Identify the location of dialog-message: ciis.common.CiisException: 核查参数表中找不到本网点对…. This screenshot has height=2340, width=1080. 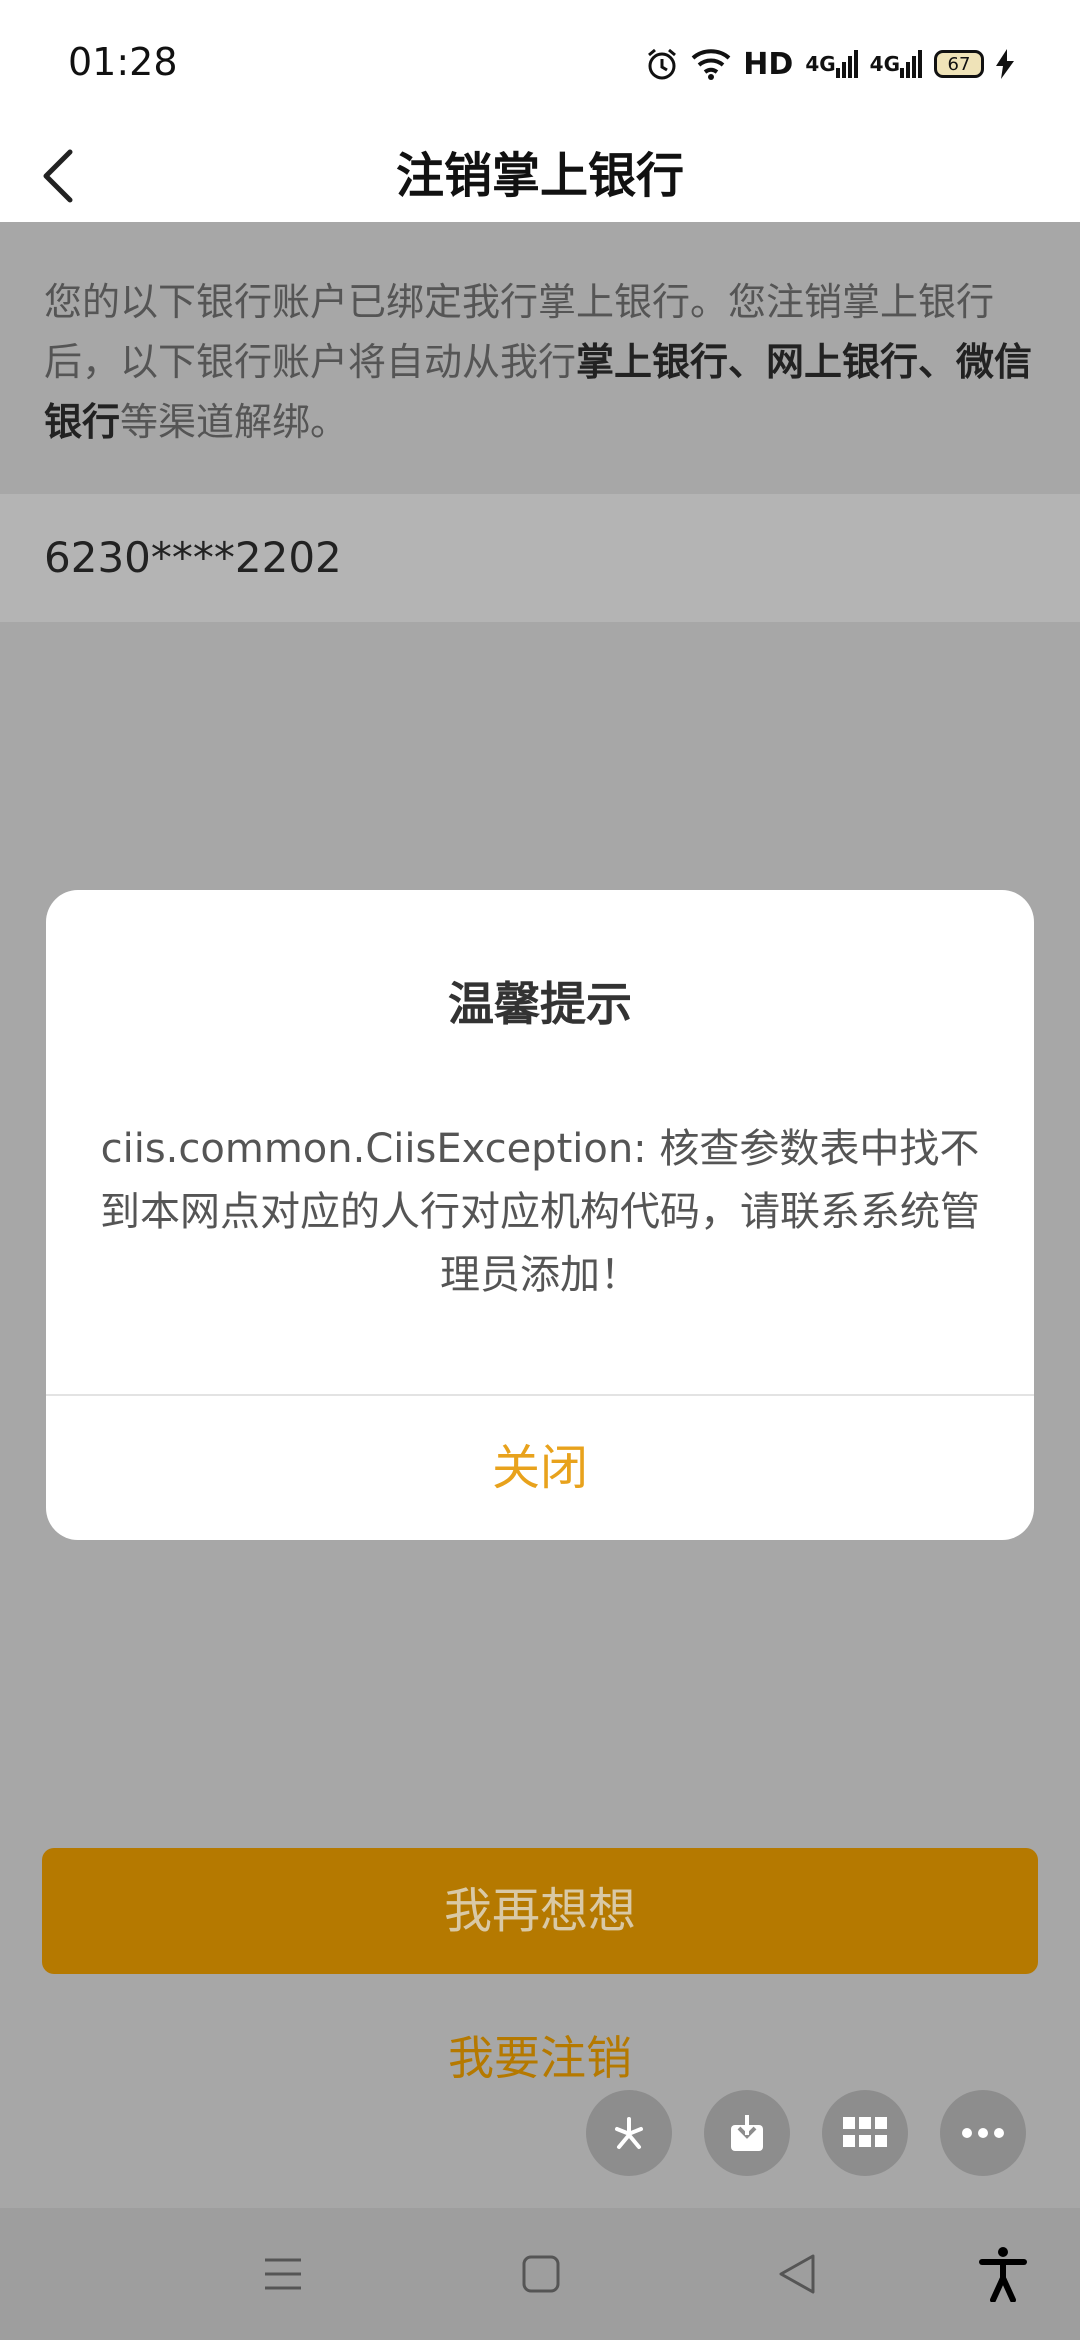
(540, 1212).